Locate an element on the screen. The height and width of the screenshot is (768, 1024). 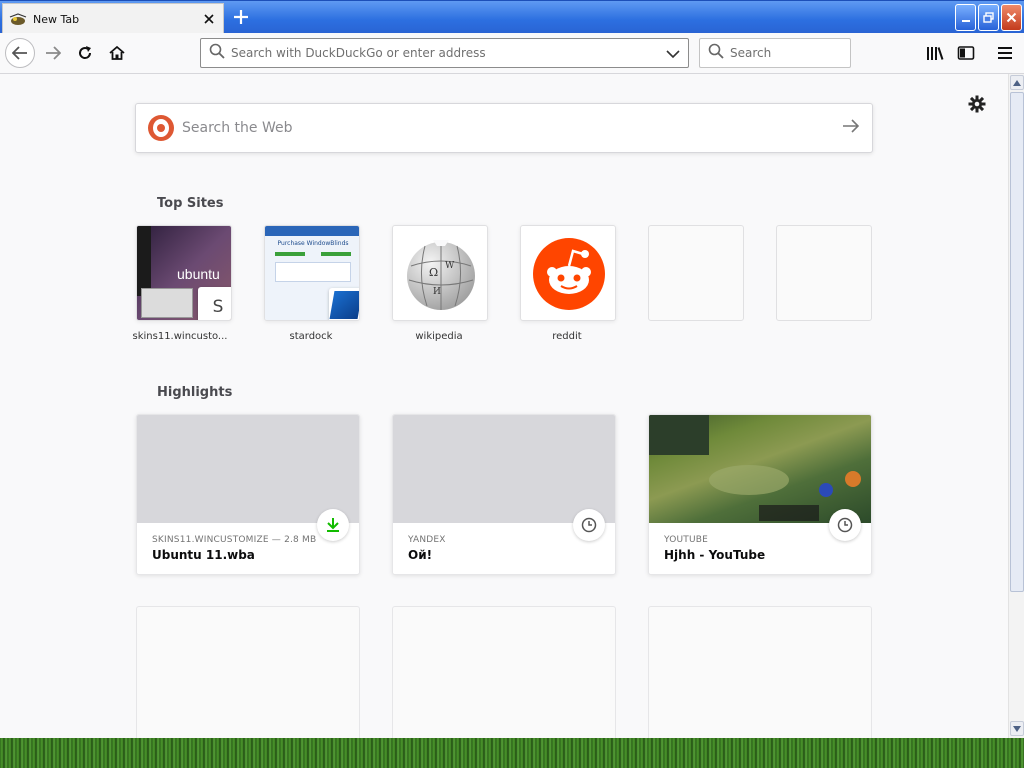
top-site-label: stardock is located at coordinates (311, 336).